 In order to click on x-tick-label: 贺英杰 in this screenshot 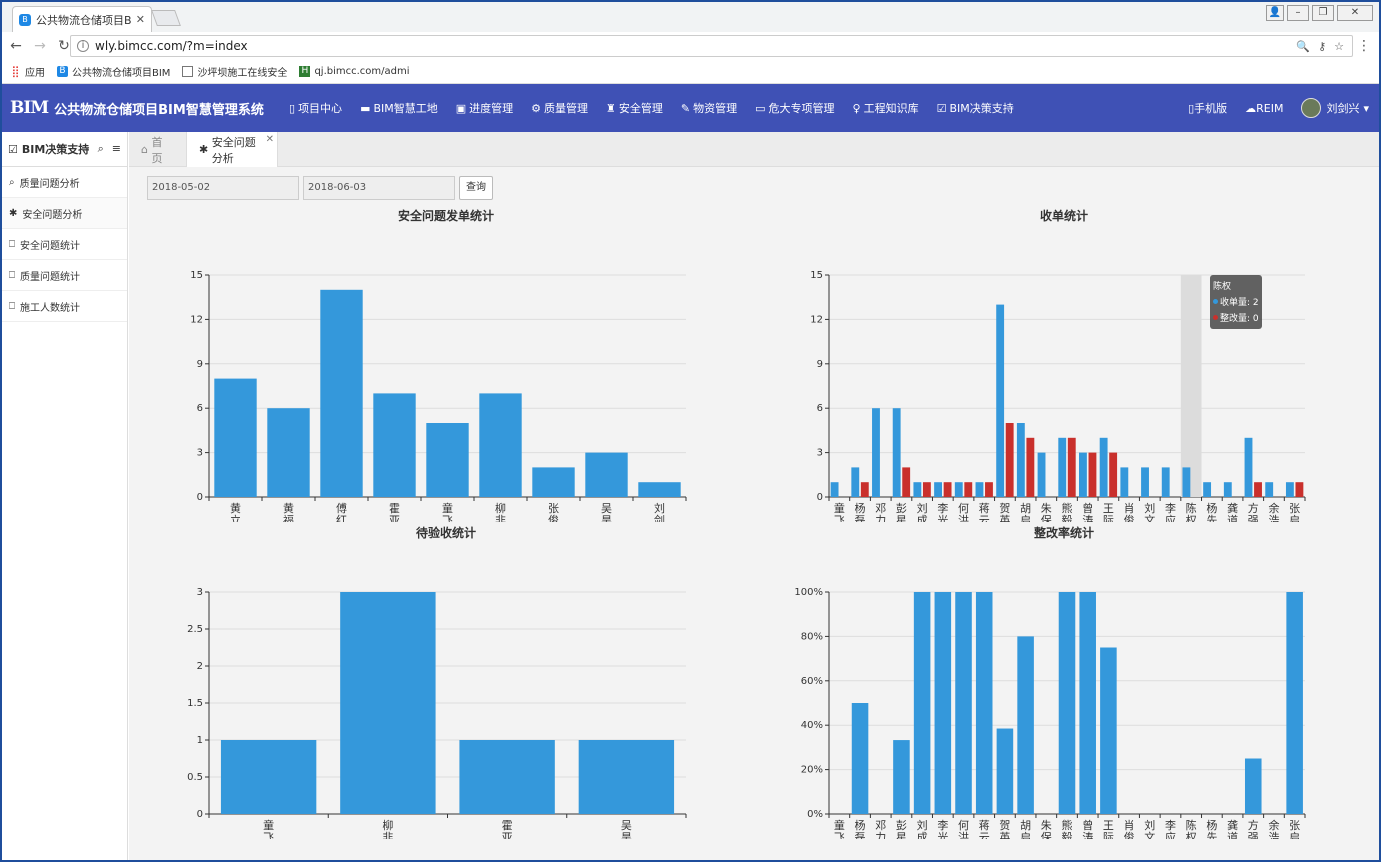, I will do `click(1004, 512)`.